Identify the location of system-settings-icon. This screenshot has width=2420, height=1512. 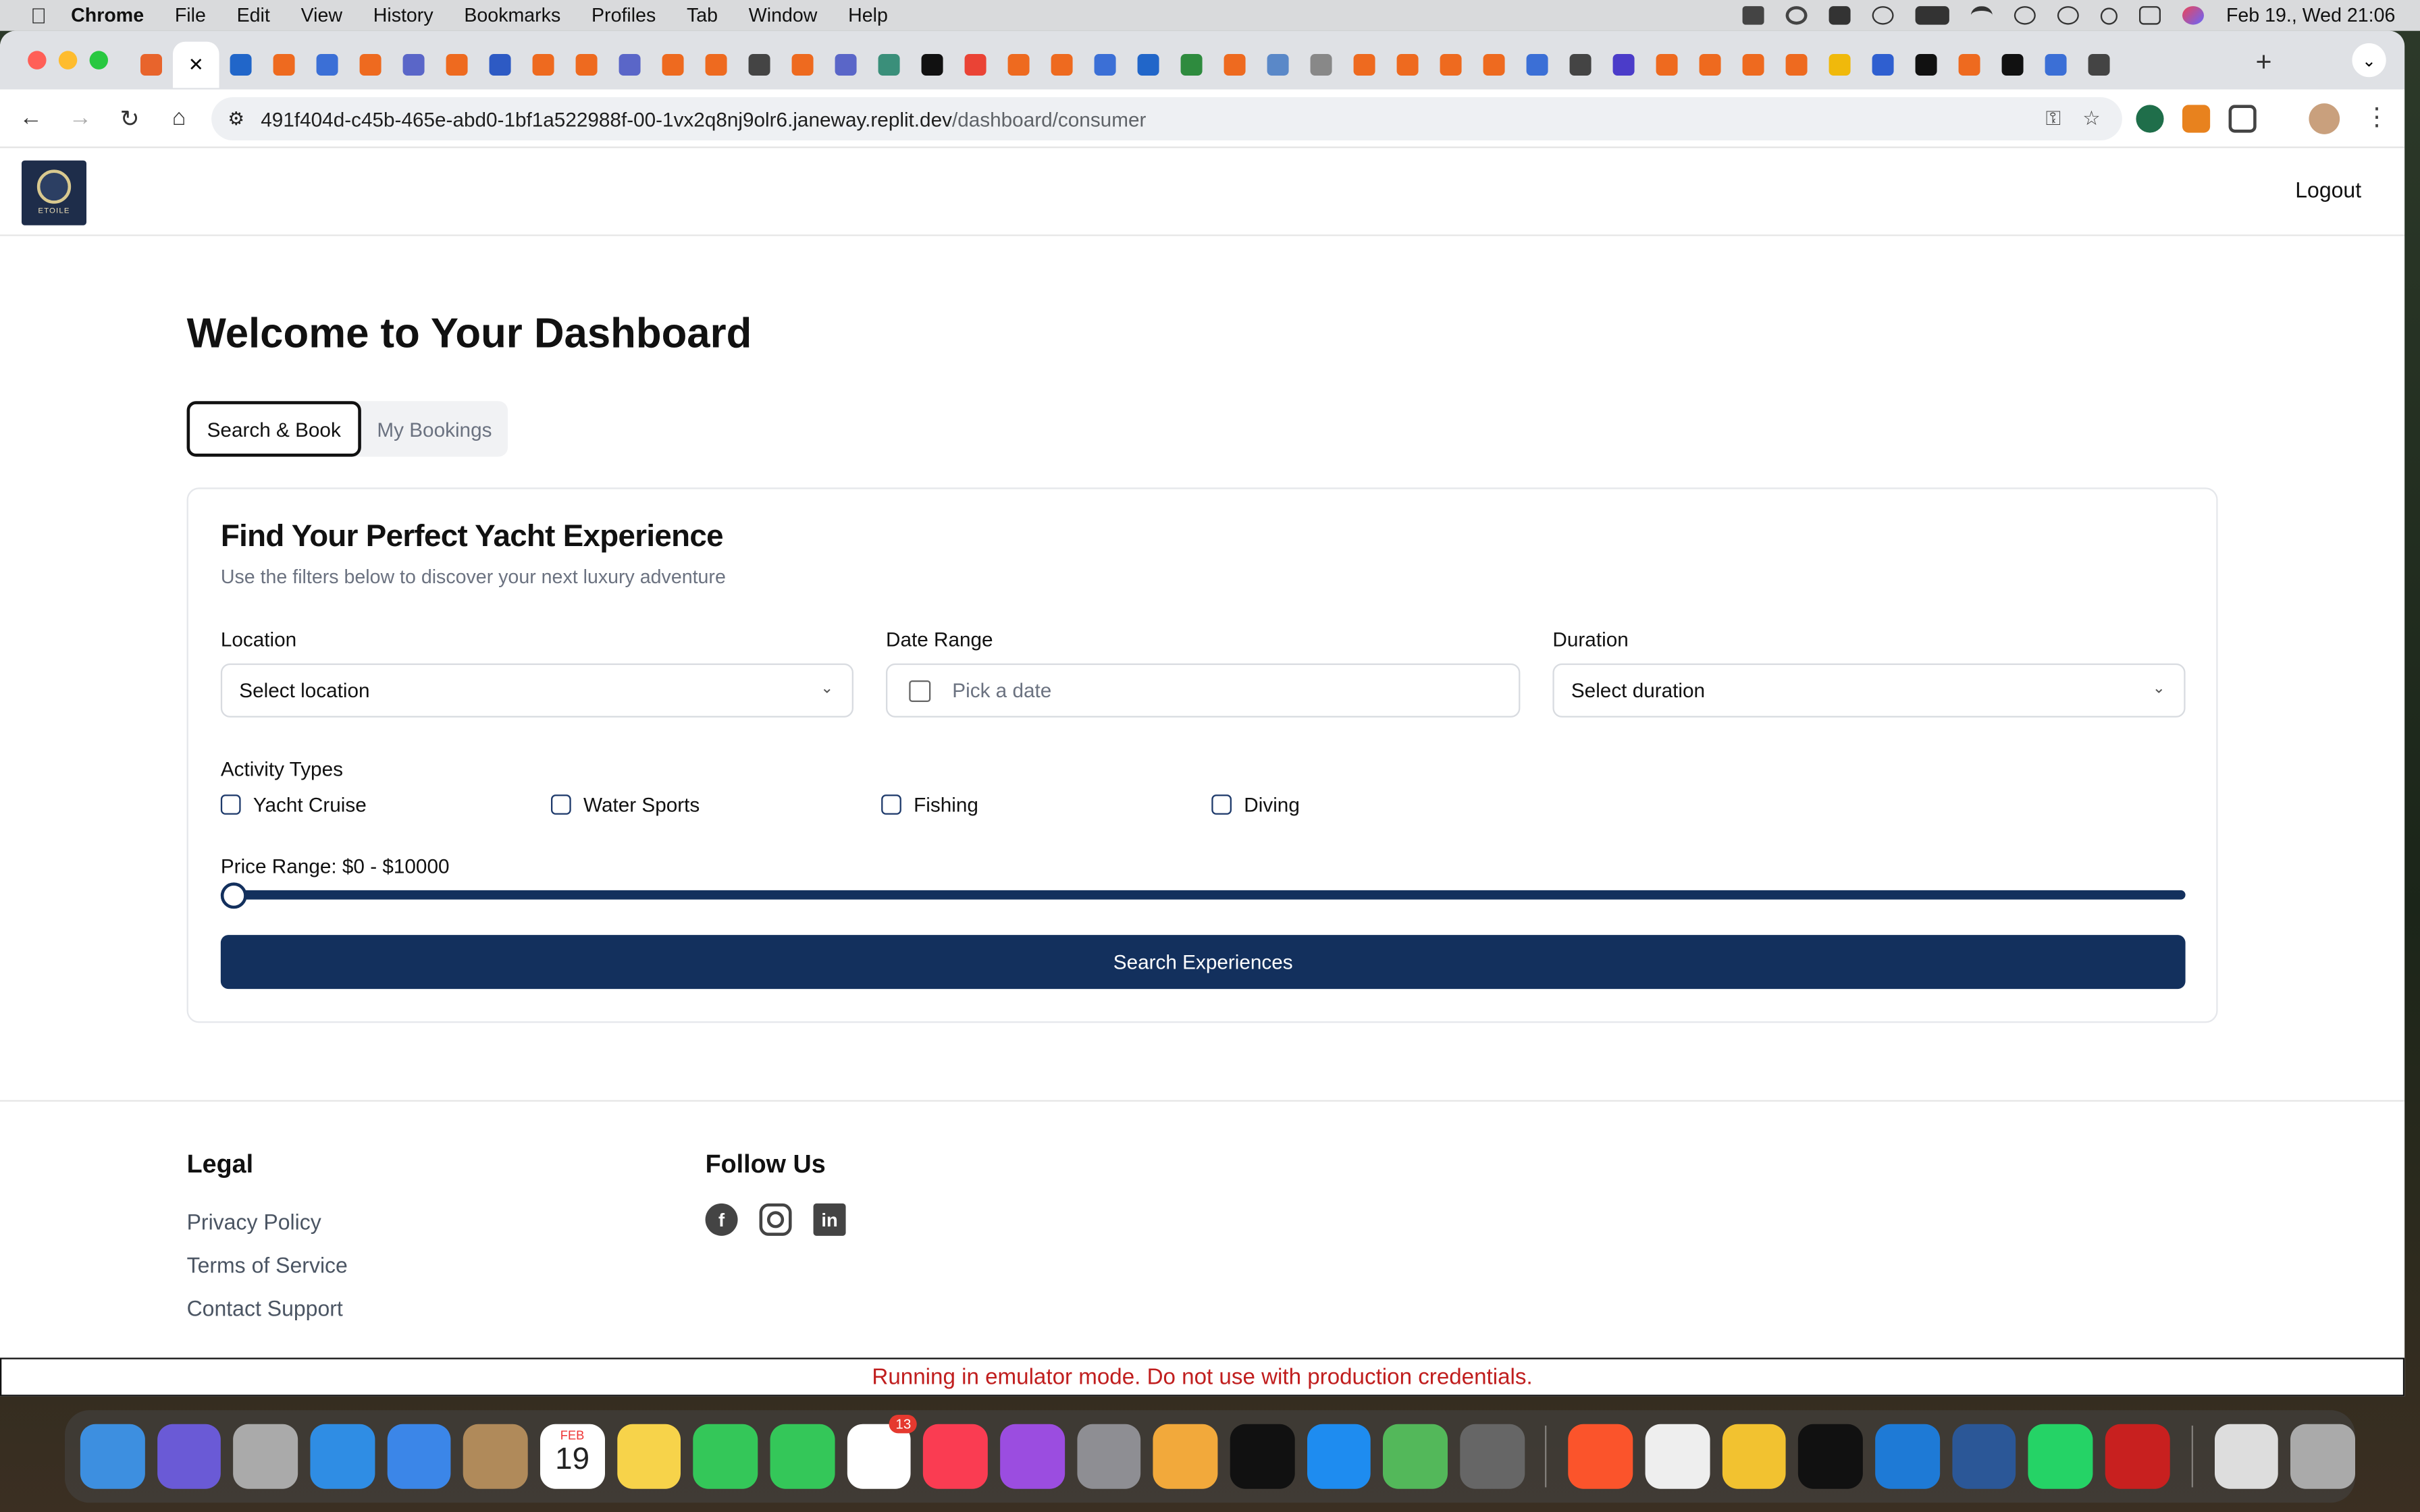
(1108, 1457).